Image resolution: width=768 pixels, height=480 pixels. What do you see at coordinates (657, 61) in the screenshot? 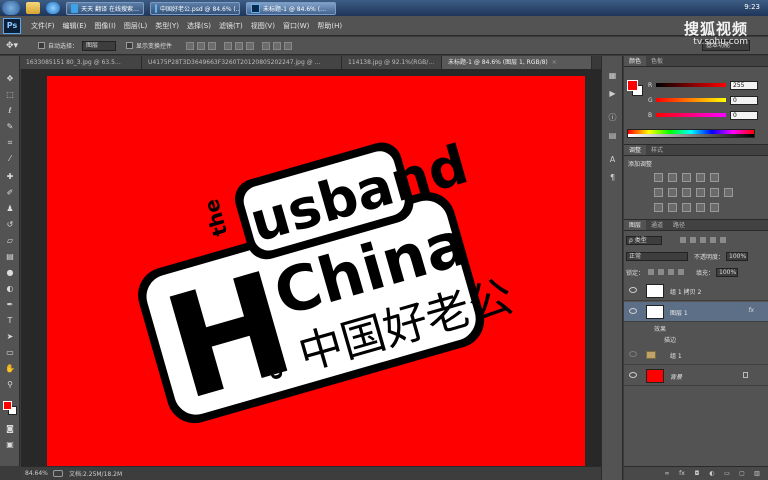
I see `tab-swatches: 色板` at bounding box center [657, 61].